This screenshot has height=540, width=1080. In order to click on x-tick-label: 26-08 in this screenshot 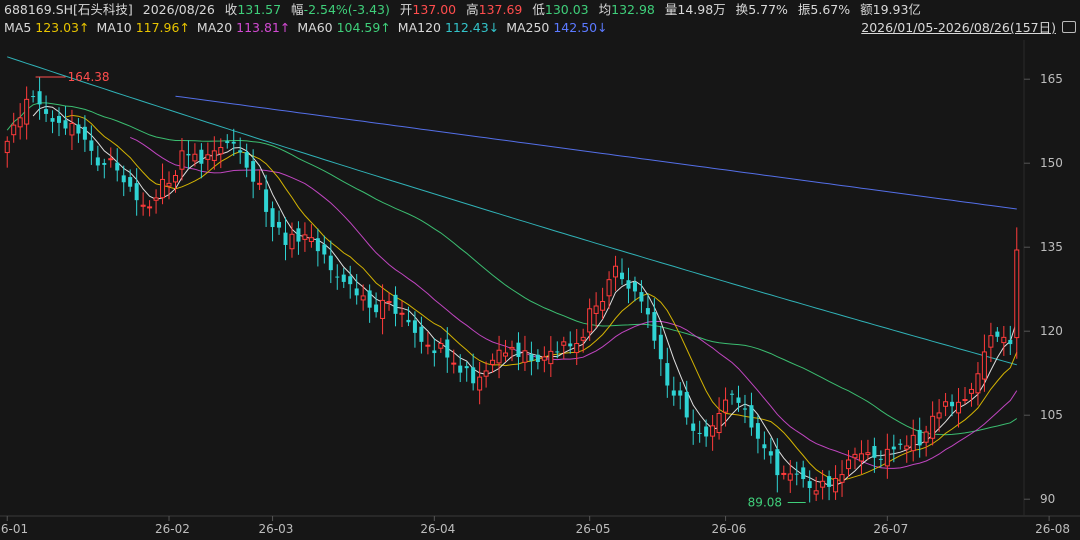, I will do `click(1052, 529)`.